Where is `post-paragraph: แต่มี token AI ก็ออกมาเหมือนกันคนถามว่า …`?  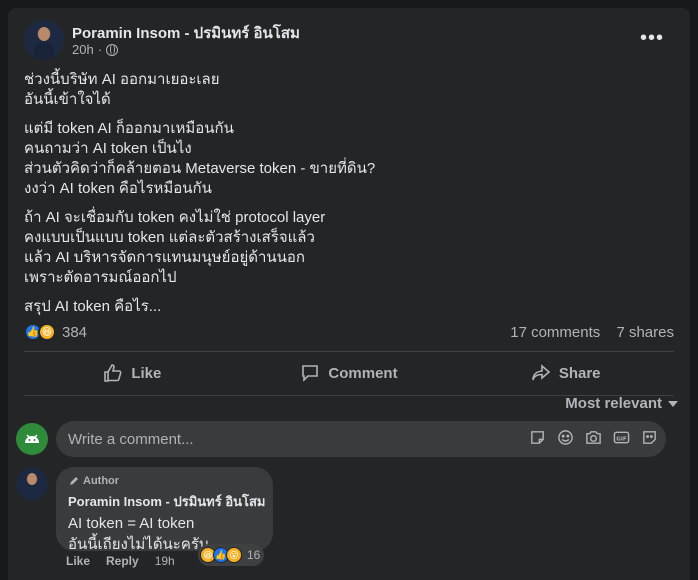 post-paragraph: แต่มี token AI ก็ออกมาเหมือนกันคนถามว่า … is located at coordinates (349, 159).